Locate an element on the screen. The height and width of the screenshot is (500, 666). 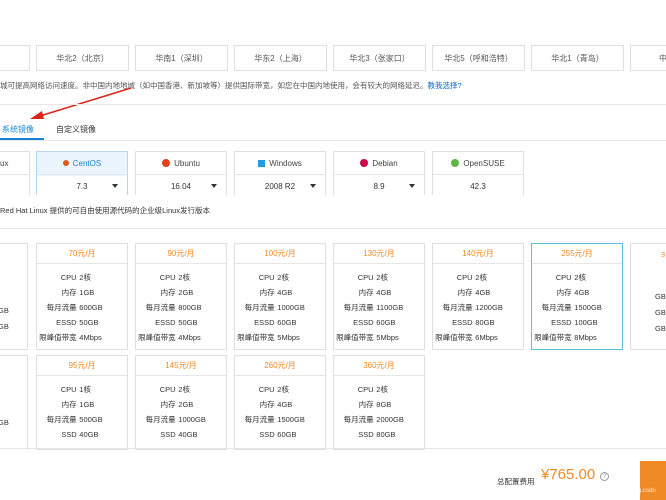
spec-row-traffic: 每月流量 800GB is located at coordinates (181, 307).